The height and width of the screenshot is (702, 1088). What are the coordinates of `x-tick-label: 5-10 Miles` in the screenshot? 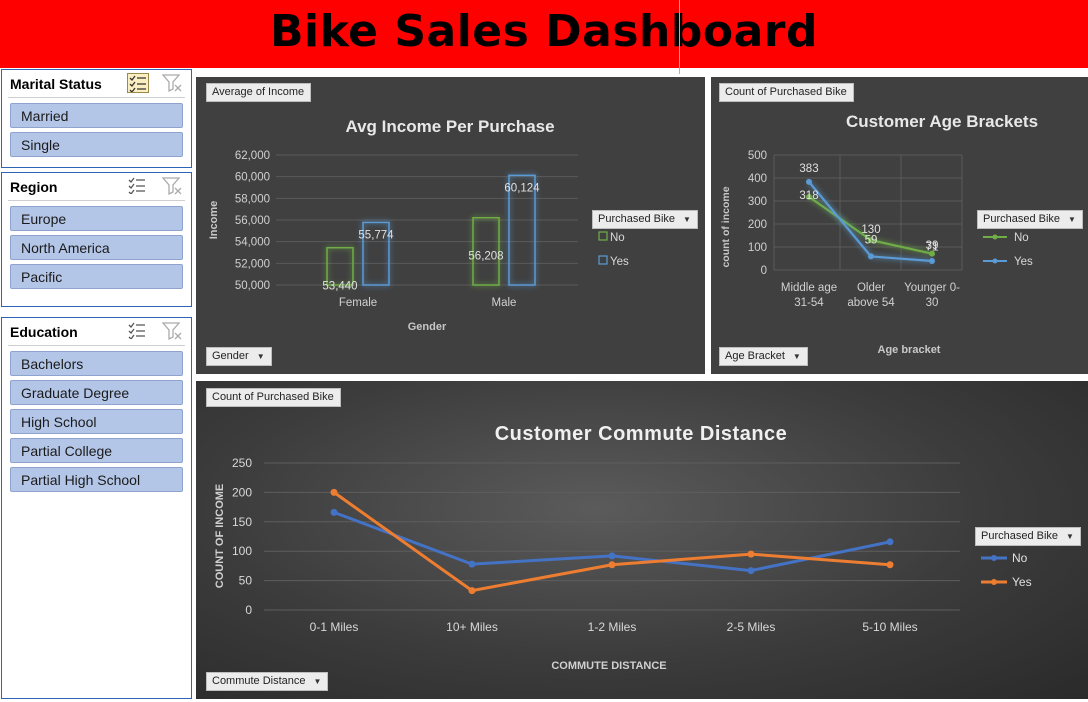 It's located at (889, 627).